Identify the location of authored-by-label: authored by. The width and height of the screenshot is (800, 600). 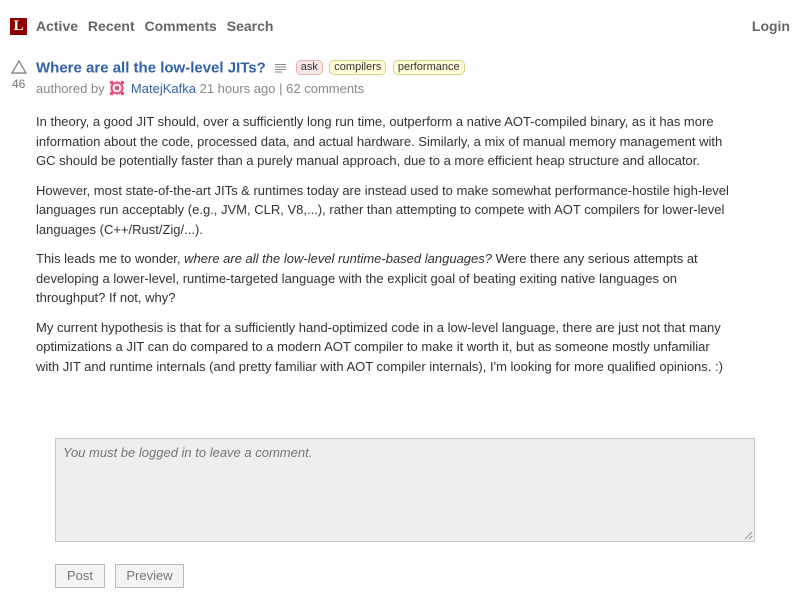
(70, 88).